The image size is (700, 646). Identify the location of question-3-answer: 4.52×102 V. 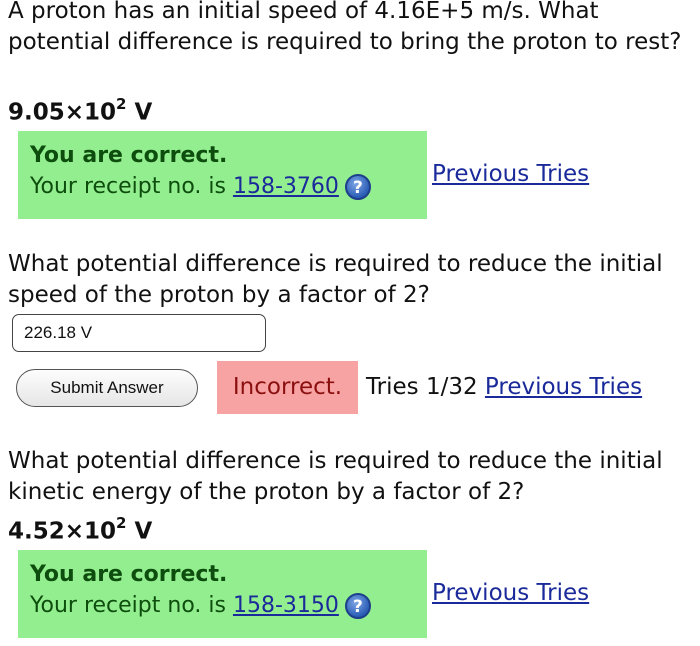
(80, 529).